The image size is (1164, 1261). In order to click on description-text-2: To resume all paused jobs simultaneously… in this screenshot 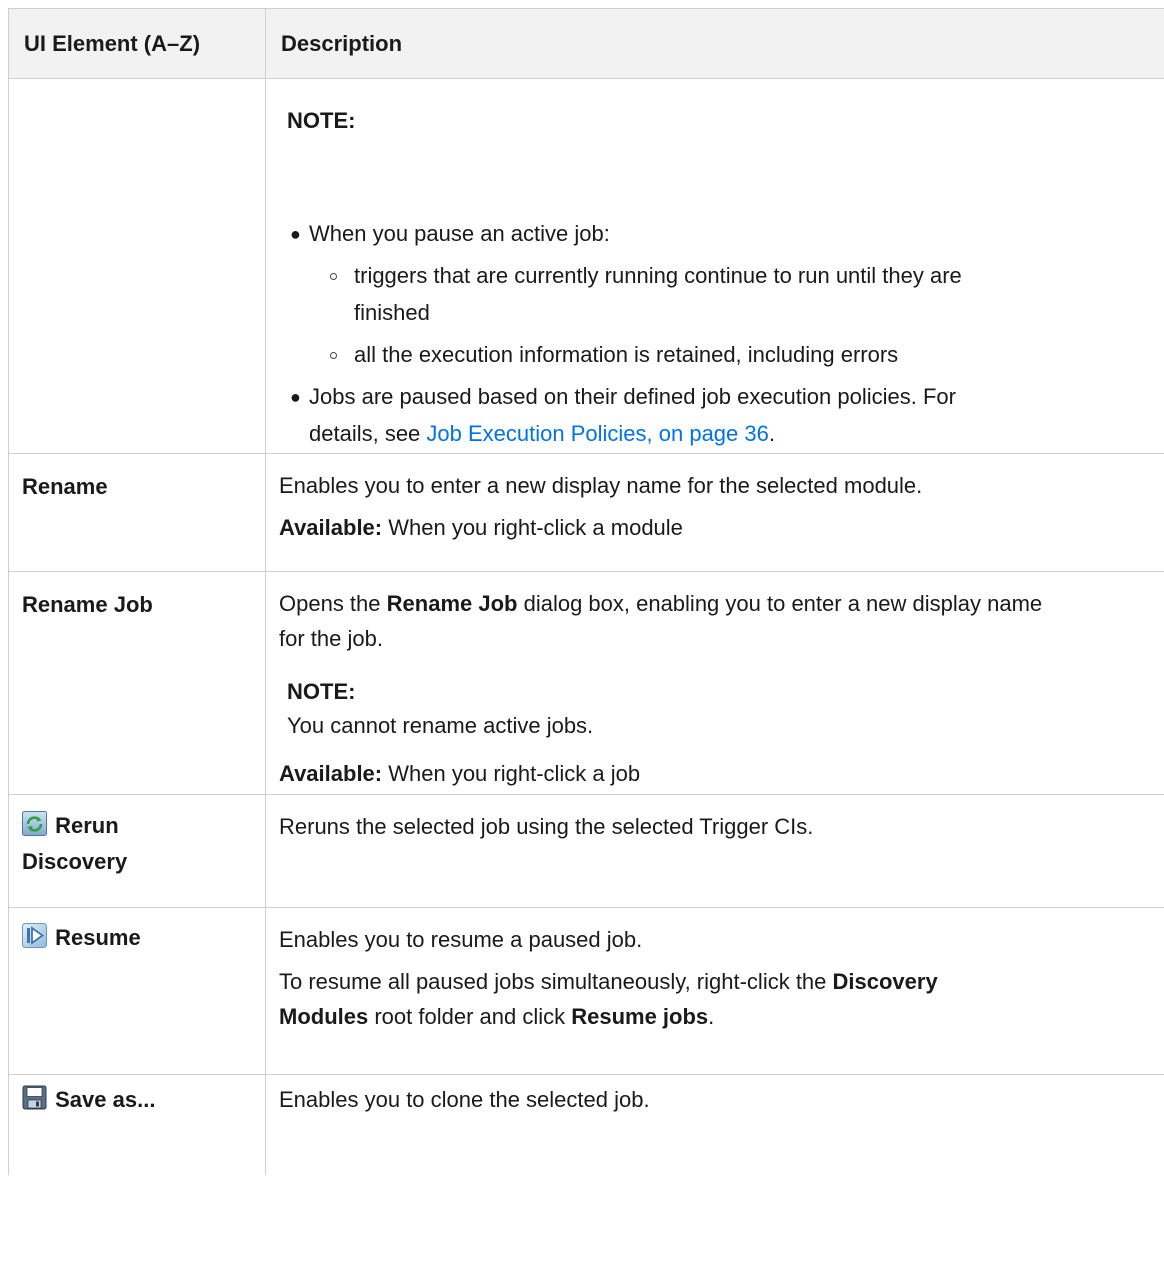, I will do `click(608, 981)`.